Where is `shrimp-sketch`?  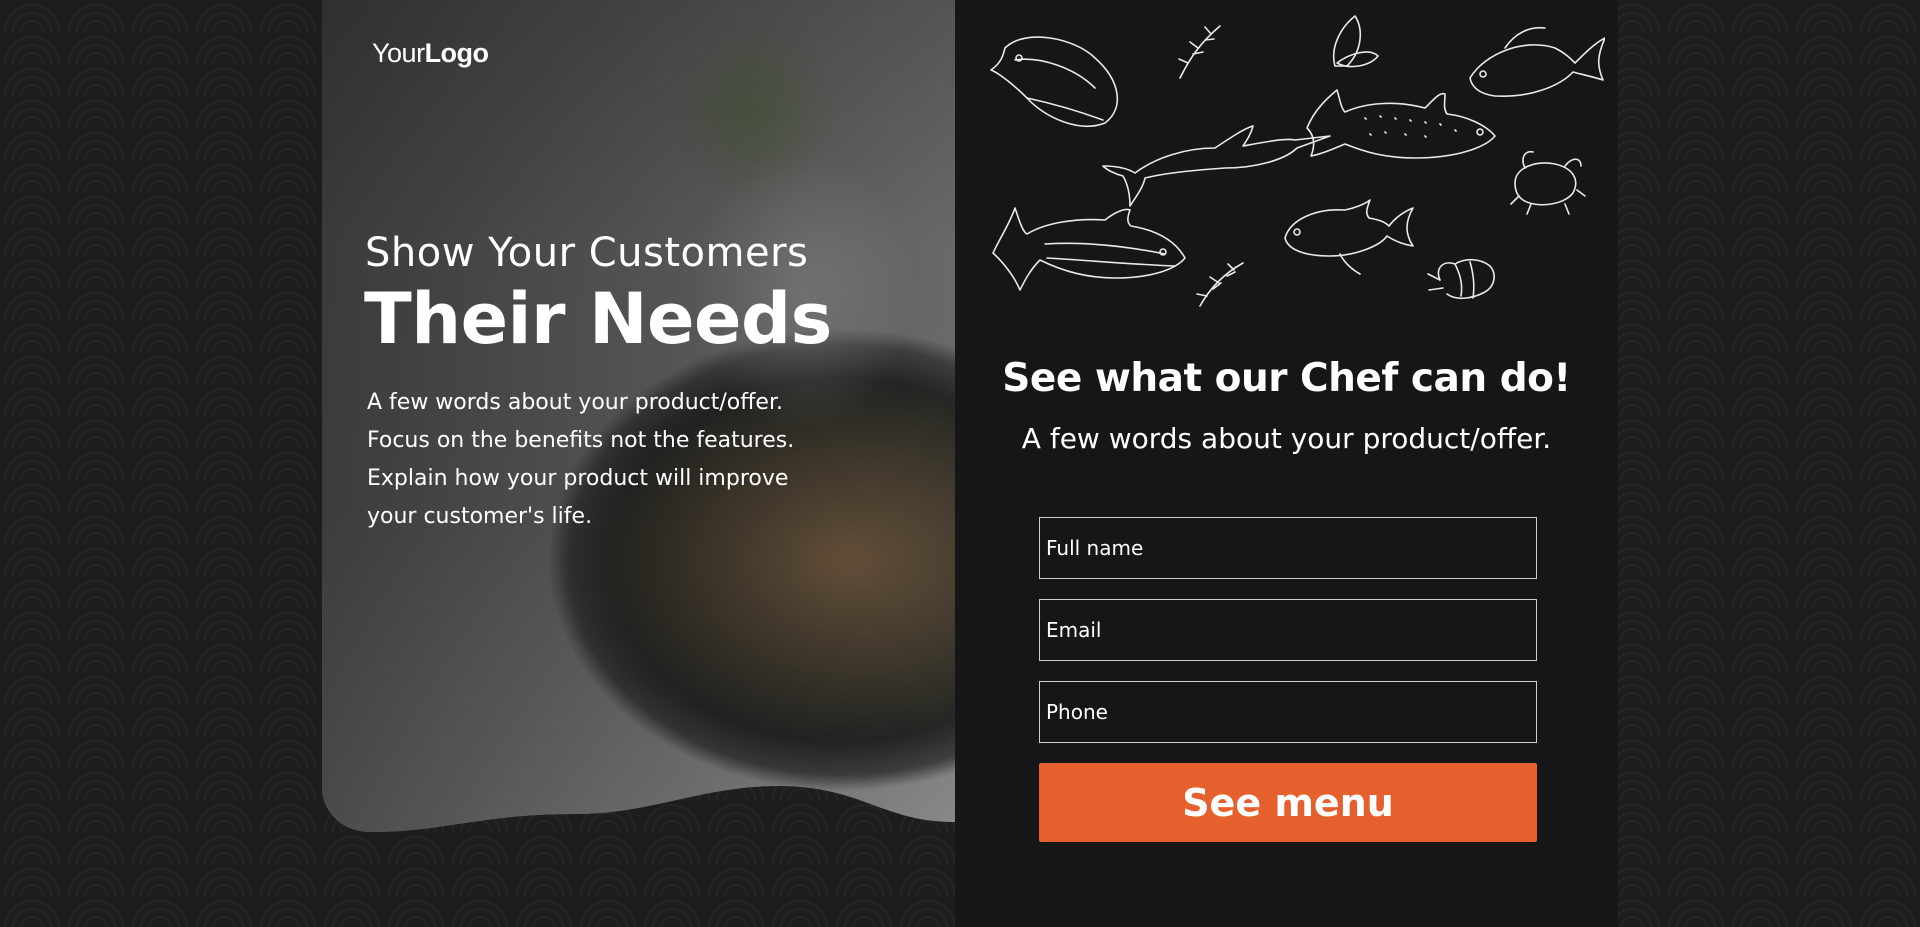
shrimp-sketch is located at coordinates (1461, 279).